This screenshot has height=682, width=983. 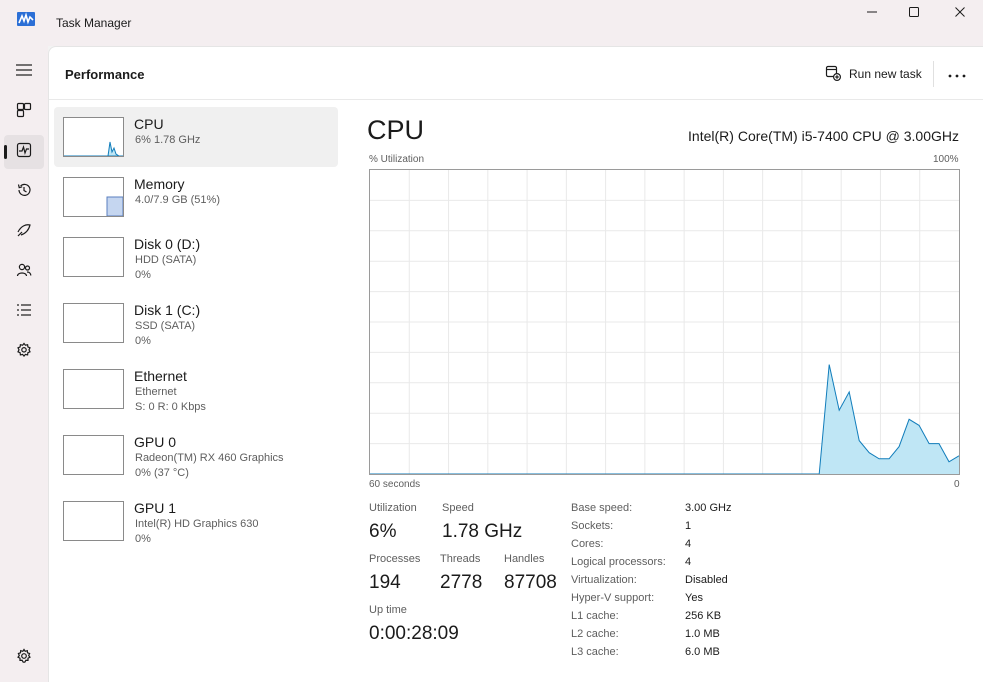 I want to click on nav-app-history, so click(x=24, y=192).